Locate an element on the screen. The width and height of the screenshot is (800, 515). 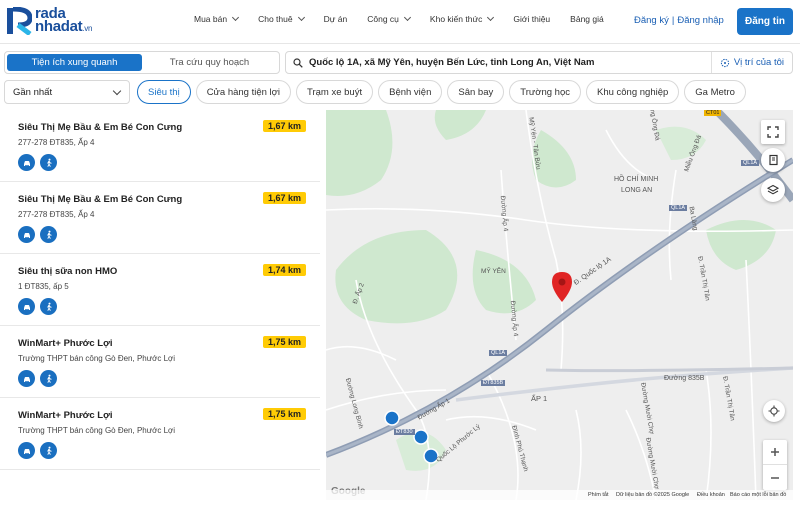
auth-links: Đăng ký | Đăng nhập is located at coordinates (679, 20).